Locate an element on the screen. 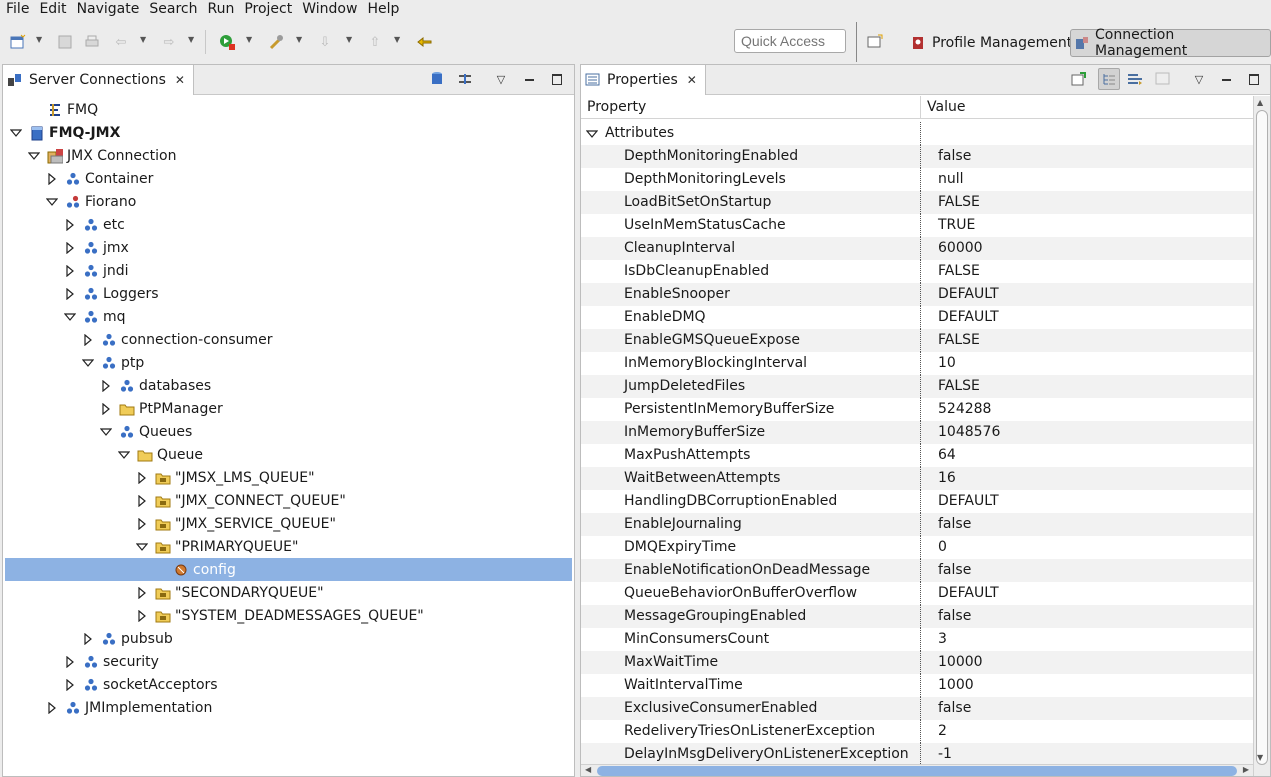 The image size is (1271, 777). property-row: UseInMemStatusCache TRUE is located at coordinates (917, 225).